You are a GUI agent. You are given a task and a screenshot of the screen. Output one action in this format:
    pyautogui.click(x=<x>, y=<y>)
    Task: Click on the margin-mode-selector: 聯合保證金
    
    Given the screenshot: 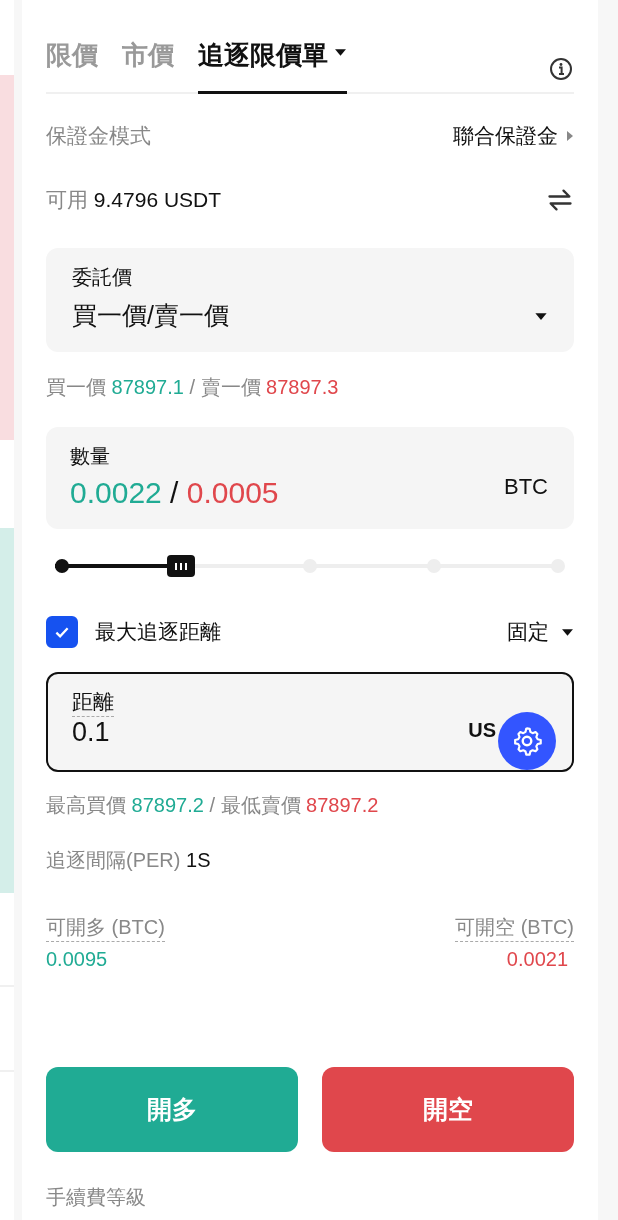 What is the action you would take?
    pyautogui.click(x=513, y=136)
    